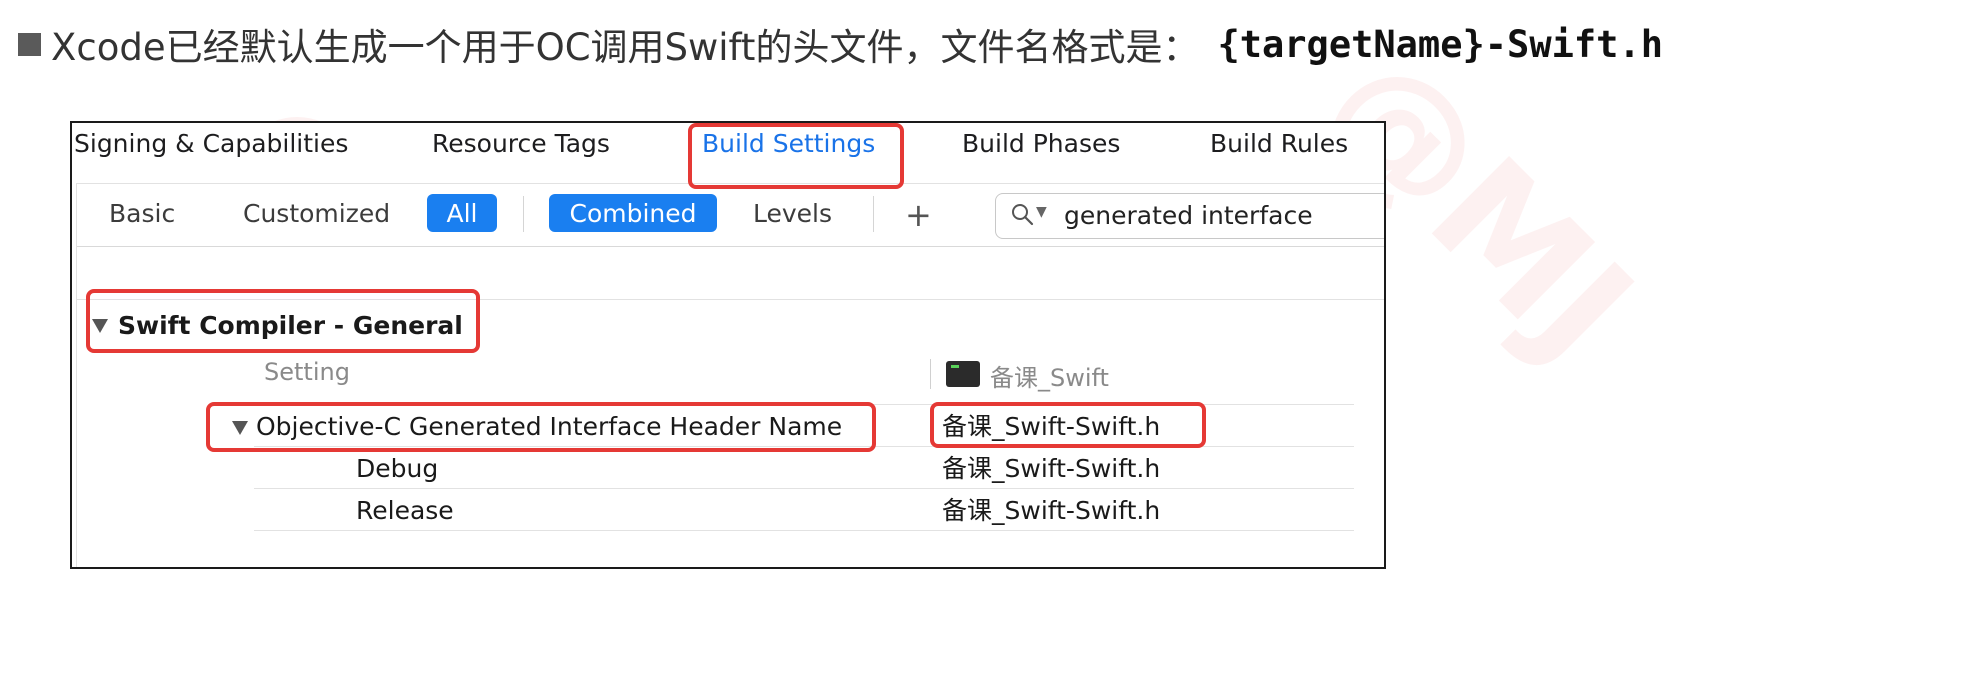  What do you see at coordinates (1023, 217) in the screenshot?
I see `magnifier-icon` at bounding box center [1023, 217].